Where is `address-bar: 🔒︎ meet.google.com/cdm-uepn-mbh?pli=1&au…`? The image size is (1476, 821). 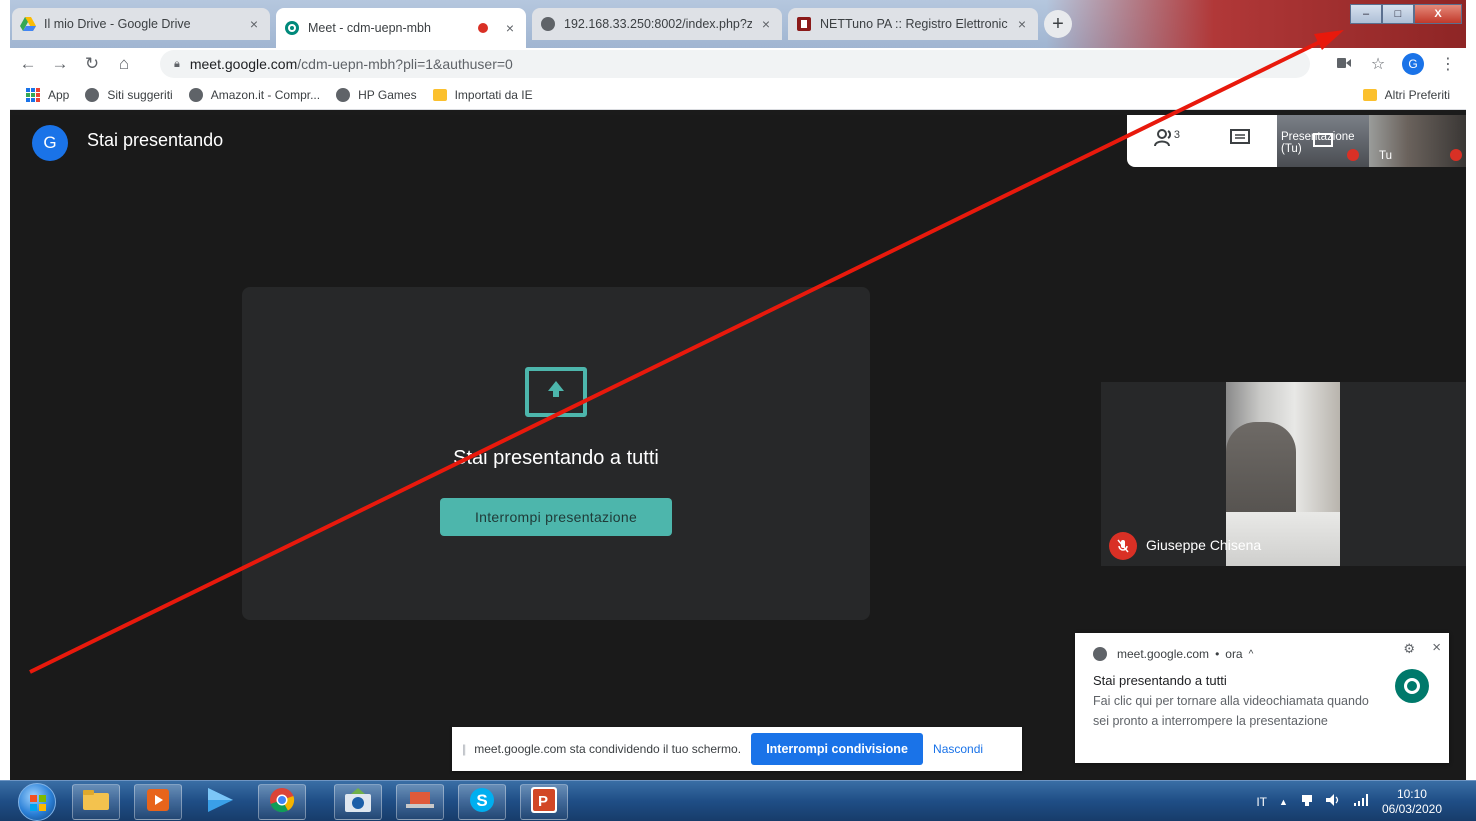 address-bar: 🔒︎ meet.google.com/cdm-uepn-mbh?pli=1&au… is located at coordinates (735, 64).